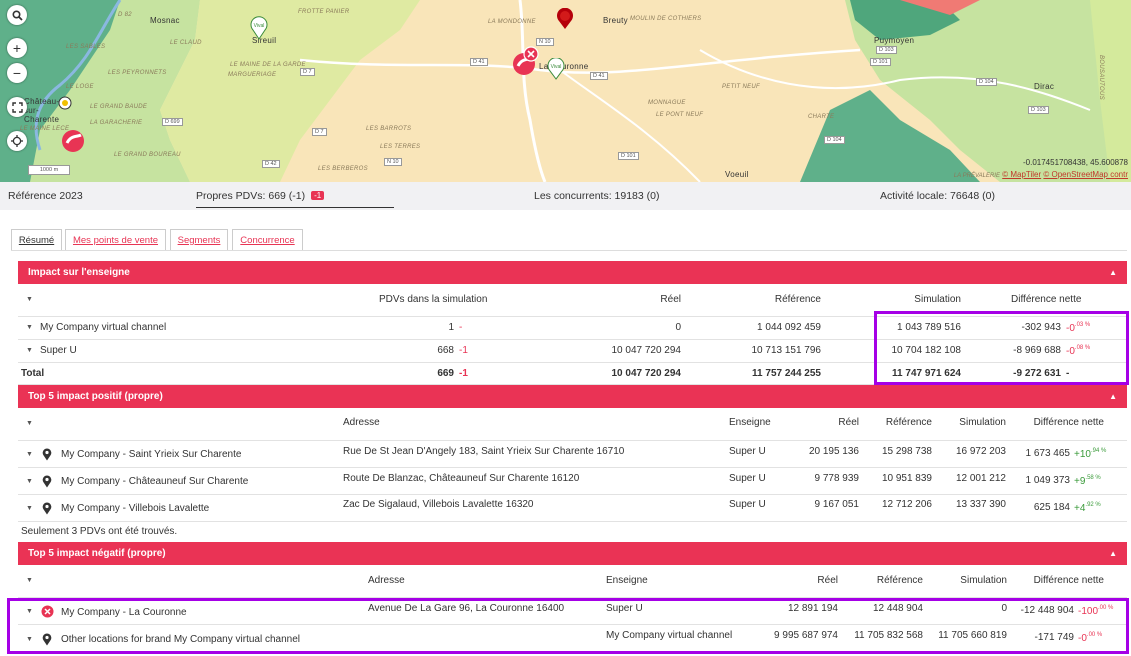 Image resolution: width=1131 pixels, height=656 pixels. Describe the element at coordinates (115, 239) in the screenshot. I see `tab-mes-points-de-vente: Mes points de vente` at that location.